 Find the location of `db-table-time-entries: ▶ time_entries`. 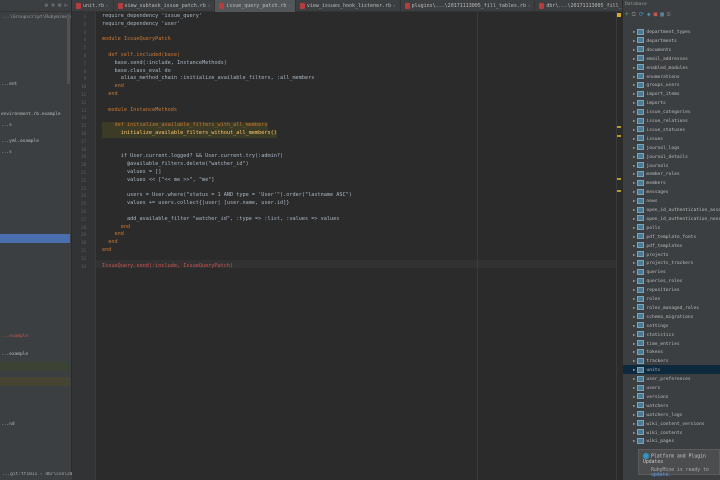

db-table-time-entries: ▶ time_entries is located at coordinates (671, 343).